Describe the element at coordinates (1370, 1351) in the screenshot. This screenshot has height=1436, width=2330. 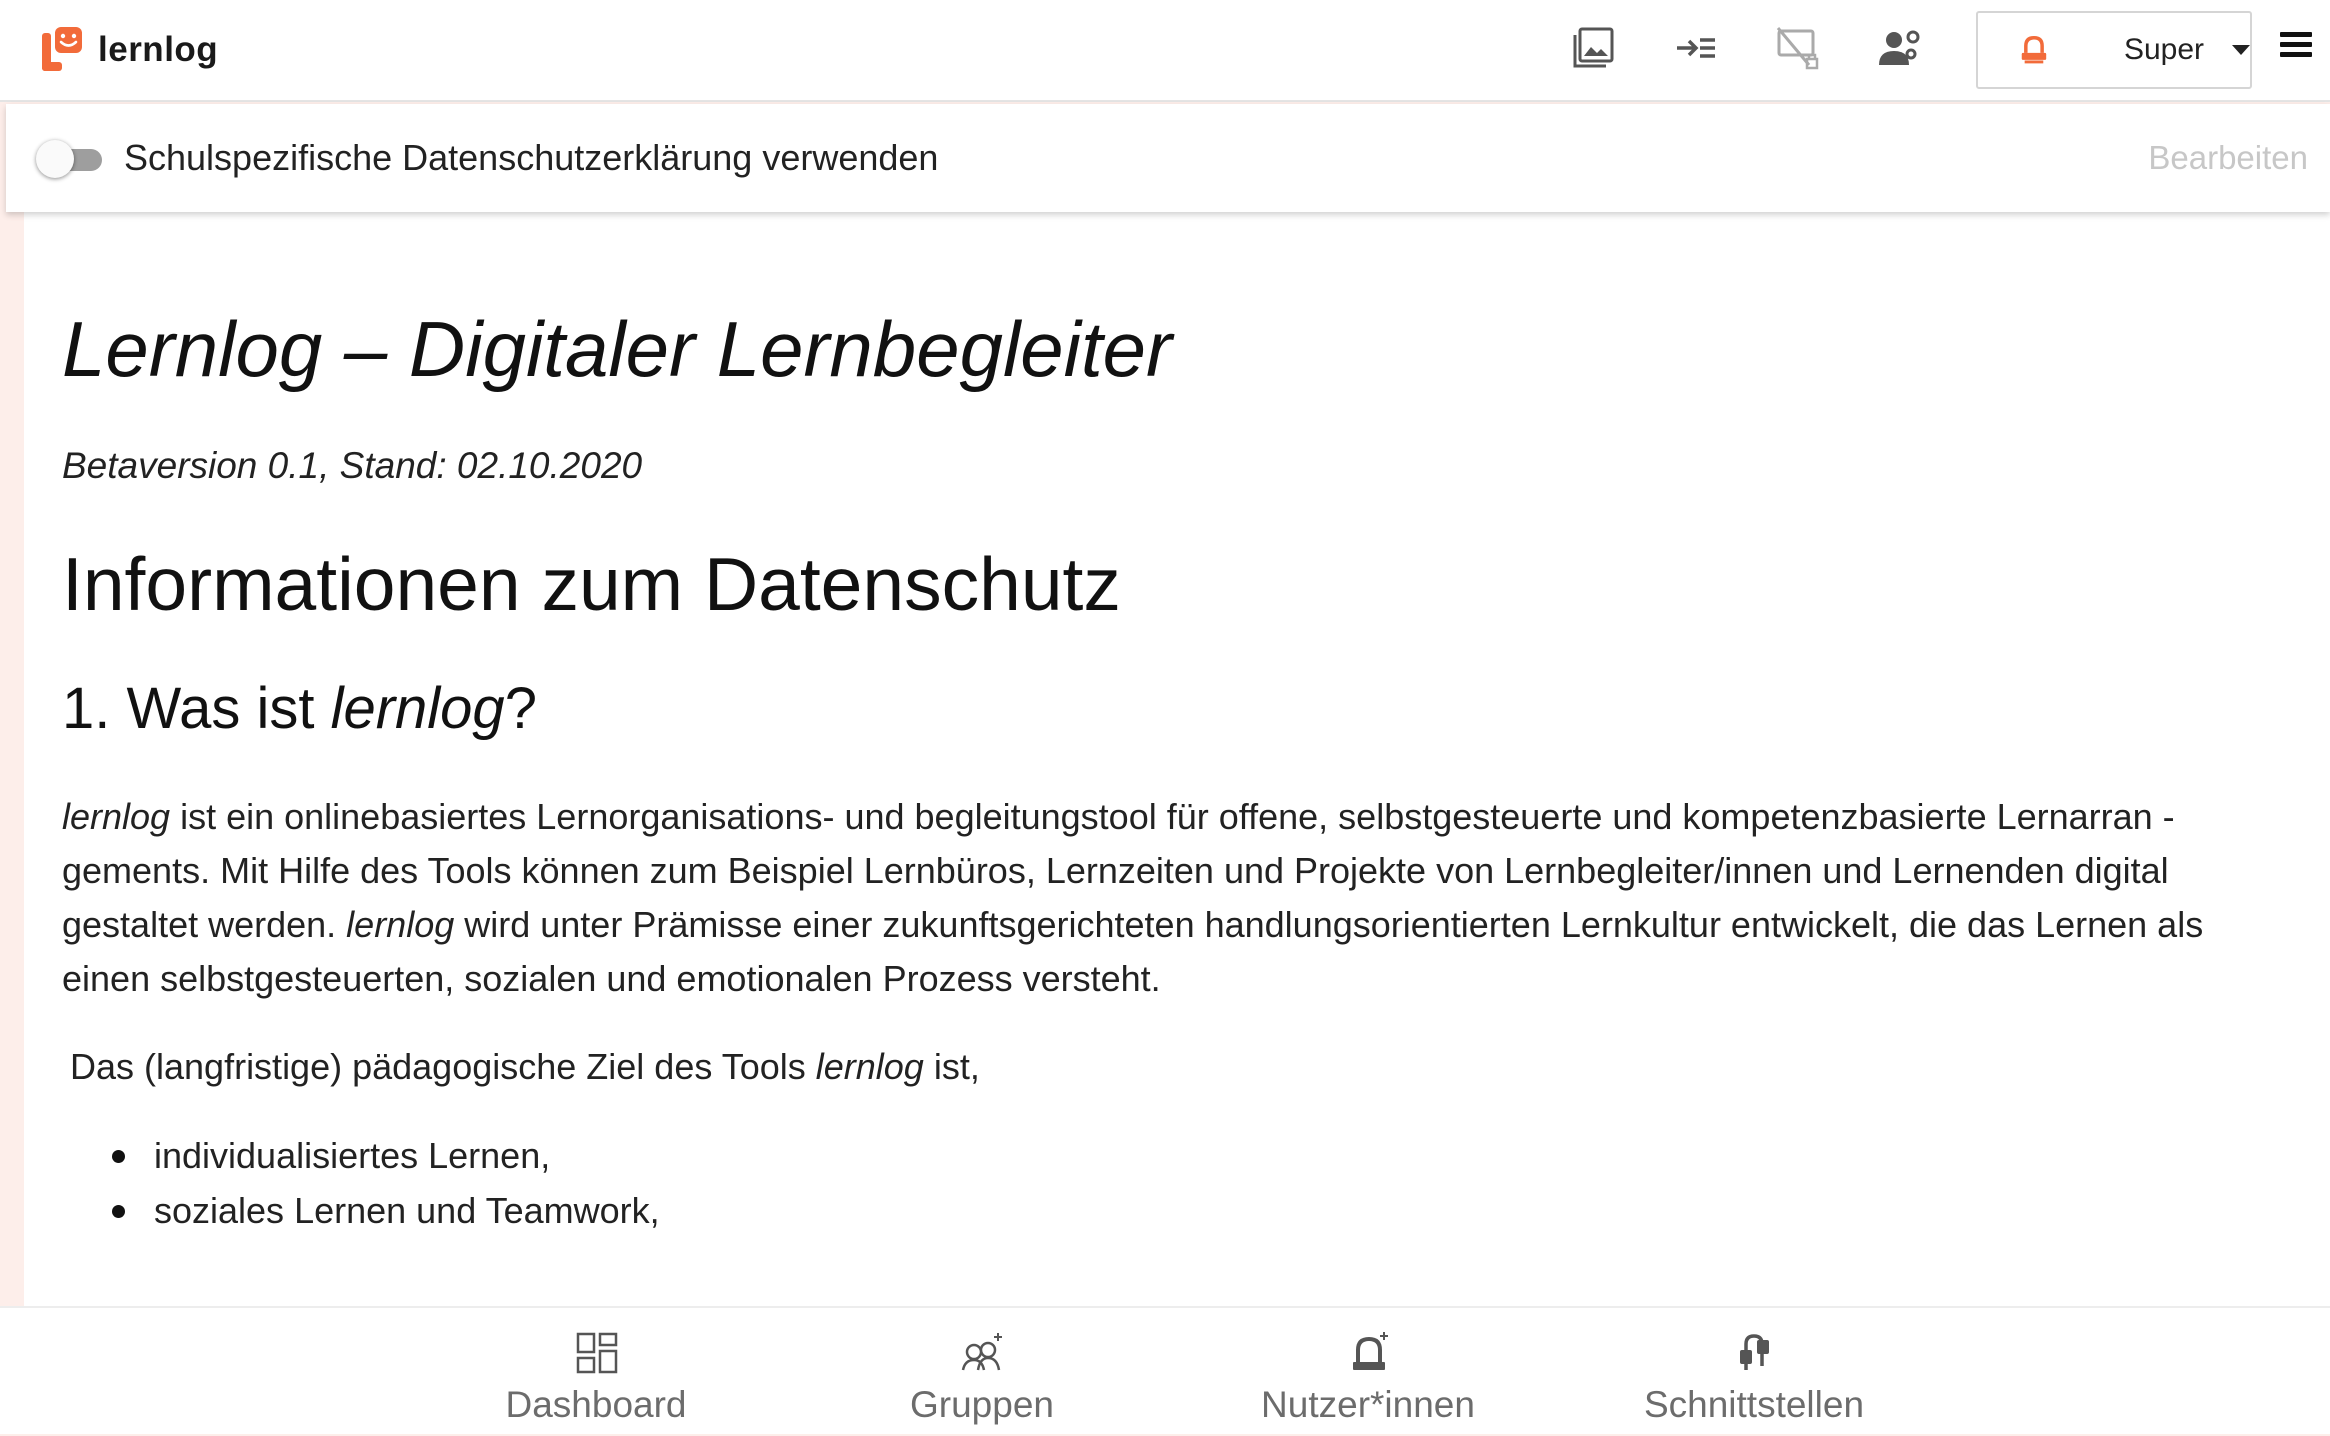
I see `user-add-icon` at that location.